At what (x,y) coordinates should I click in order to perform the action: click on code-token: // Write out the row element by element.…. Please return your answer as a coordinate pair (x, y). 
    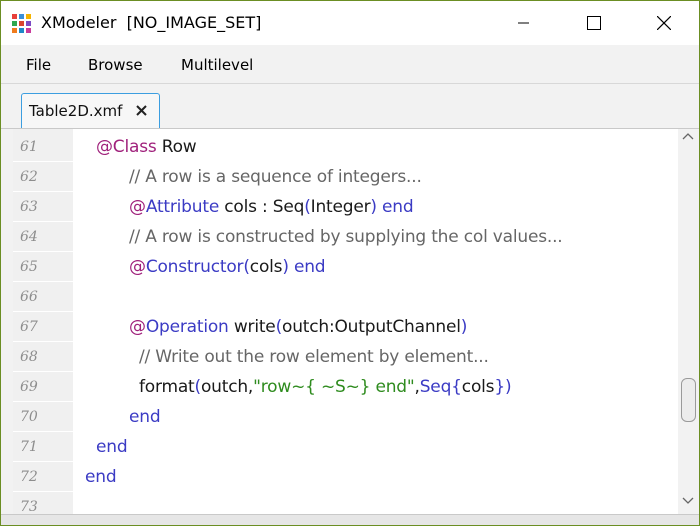
    Looking at the image, I should click on (314, 357).